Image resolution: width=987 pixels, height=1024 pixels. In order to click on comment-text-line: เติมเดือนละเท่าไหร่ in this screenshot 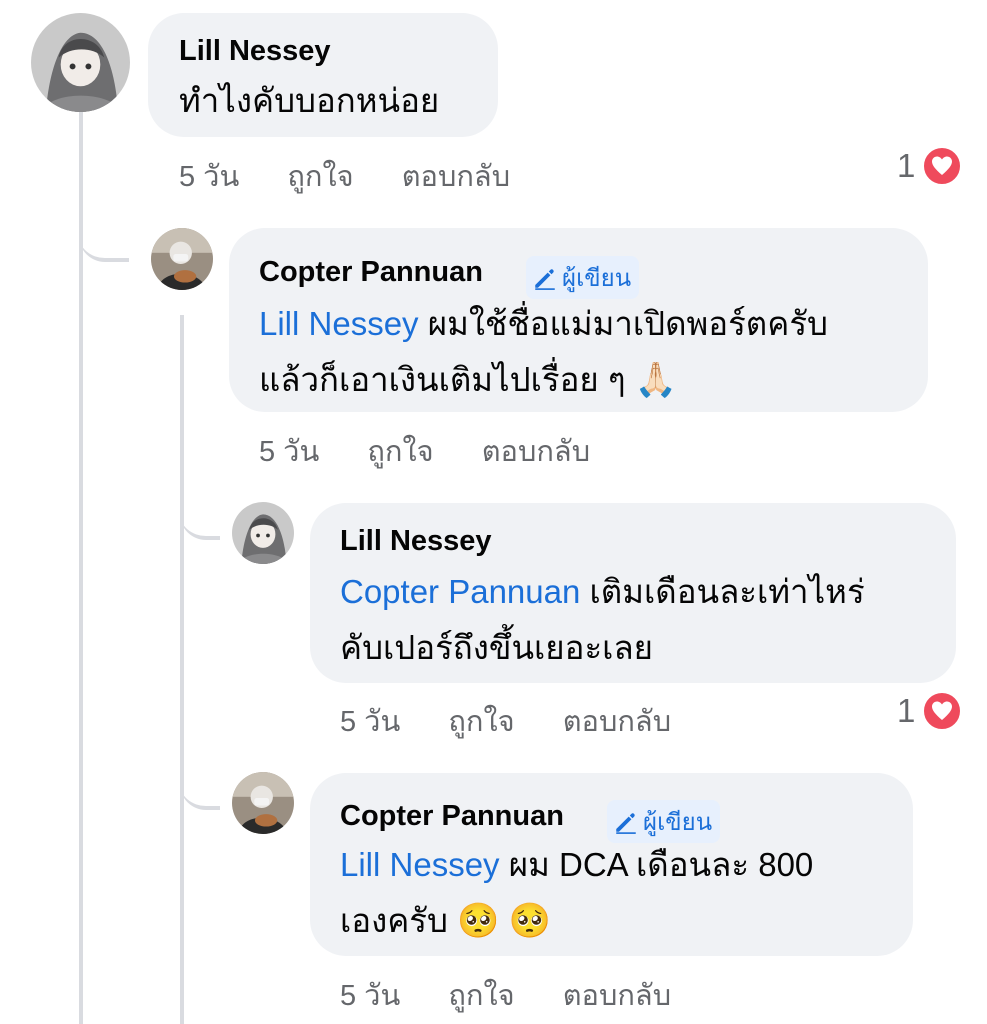, I will do `click(722, 591)`.